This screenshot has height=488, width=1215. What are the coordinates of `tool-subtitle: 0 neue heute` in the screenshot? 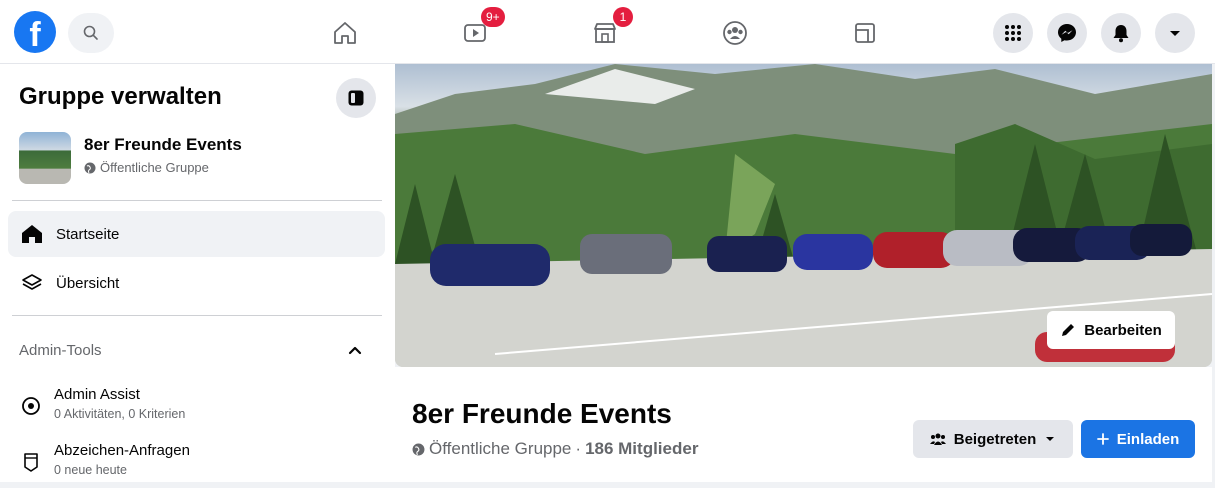 It's located at (90, 470).